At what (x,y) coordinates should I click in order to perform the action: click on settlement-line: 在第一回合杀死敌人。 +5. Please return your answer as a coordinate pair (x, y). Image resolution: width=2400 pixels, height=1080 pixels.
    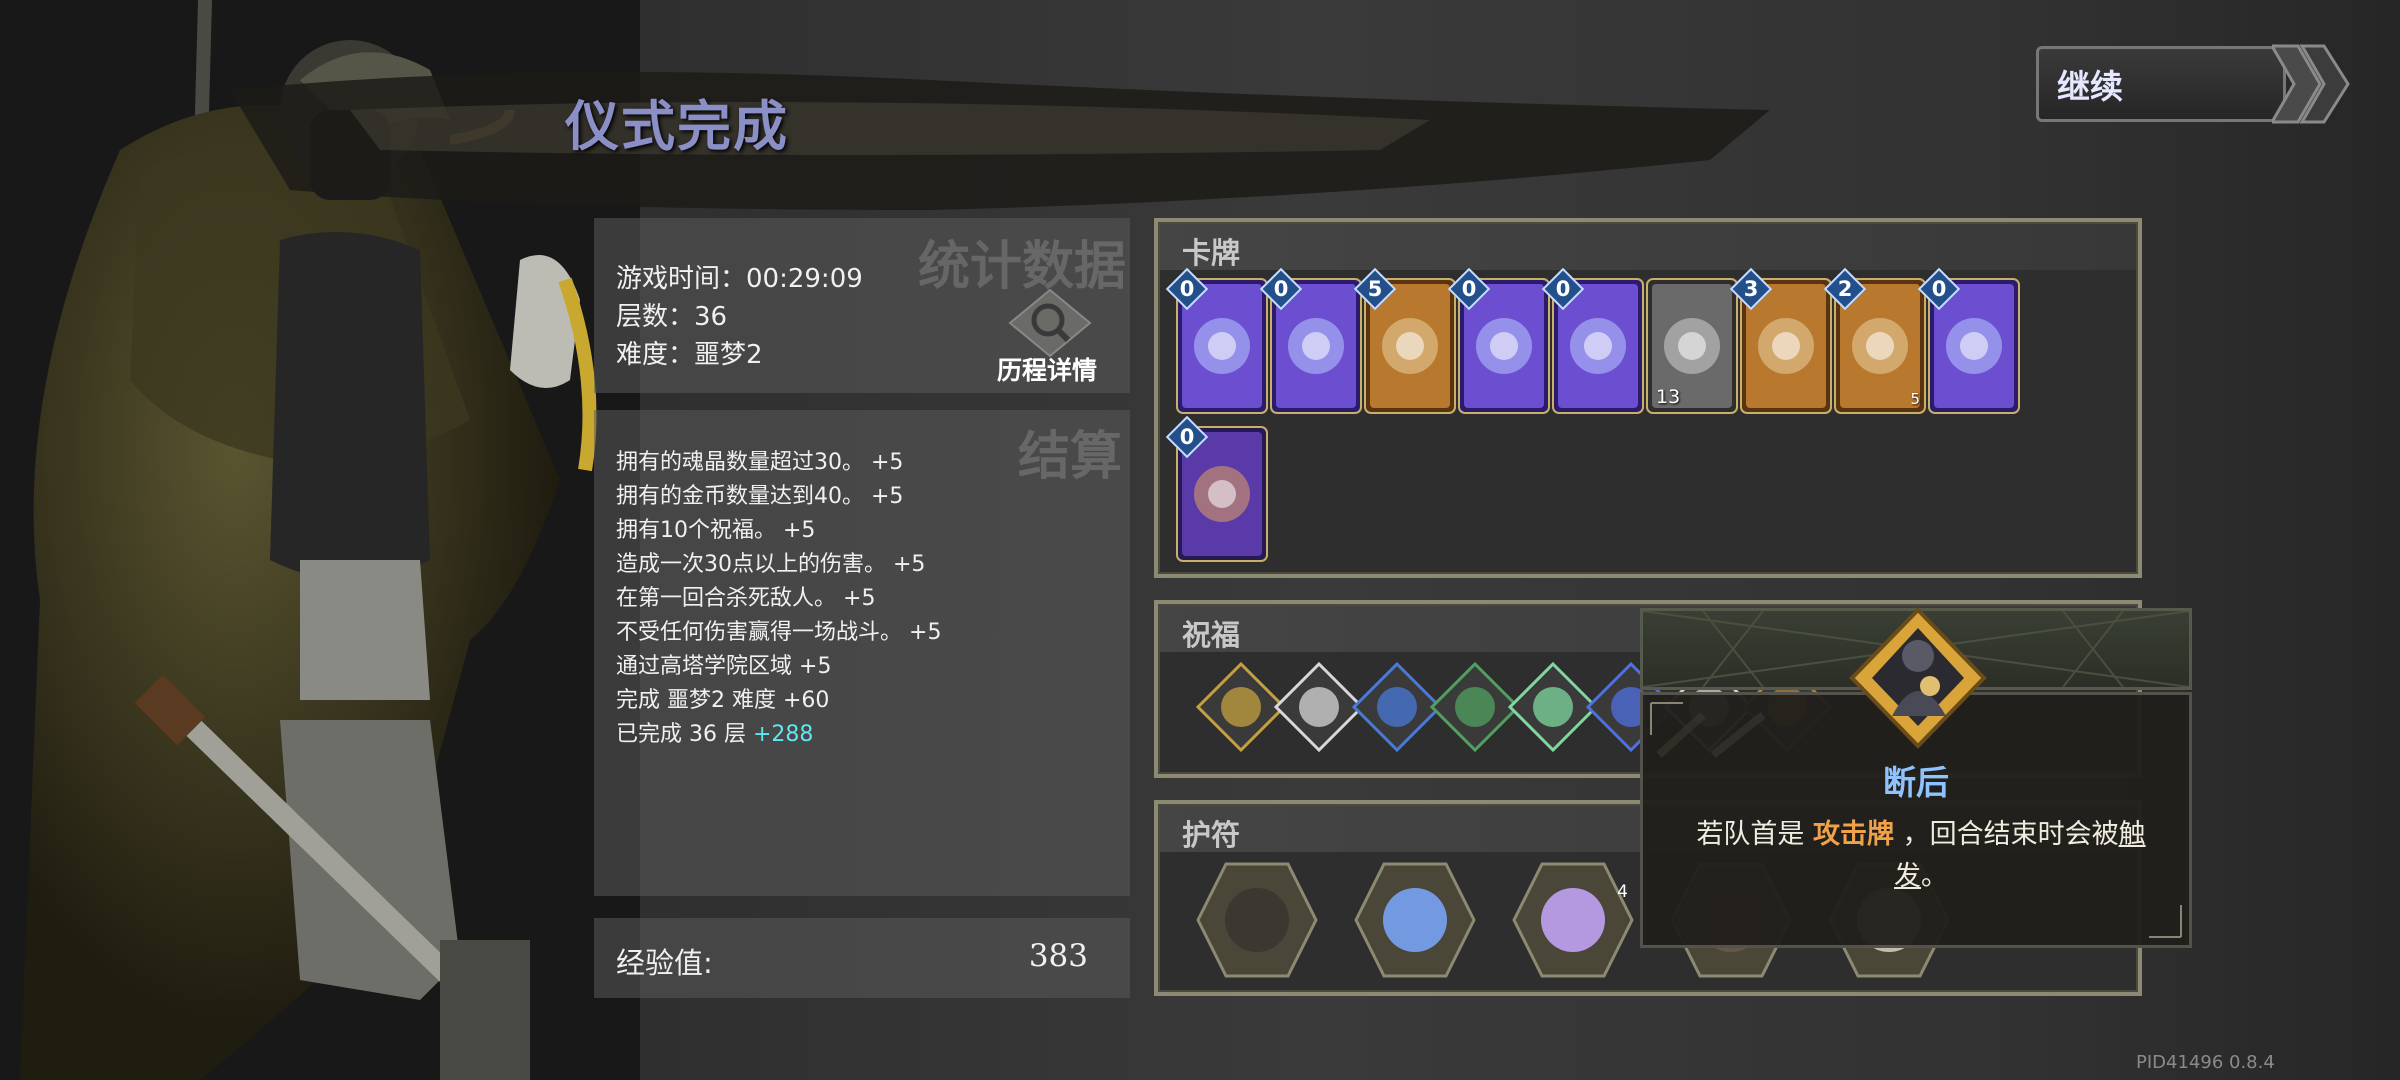
    Looking at the image, I should click on (746, 598).